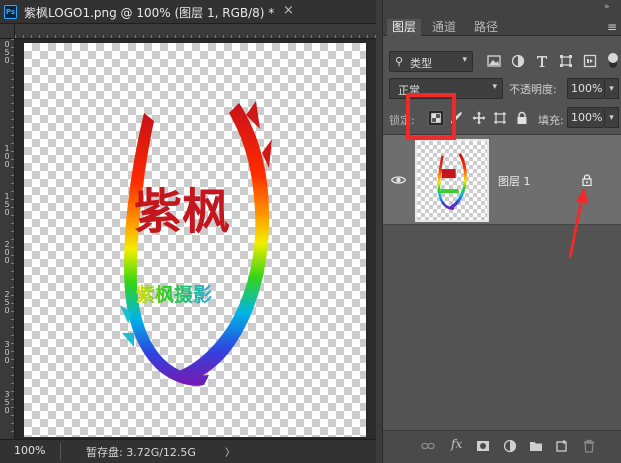 This screenshot has height=463, width=621. What do you see at coordinates (502, 446) in the screenshot?
I see `layers-footer-toolbar: fx` at bounding box center [502, 446].